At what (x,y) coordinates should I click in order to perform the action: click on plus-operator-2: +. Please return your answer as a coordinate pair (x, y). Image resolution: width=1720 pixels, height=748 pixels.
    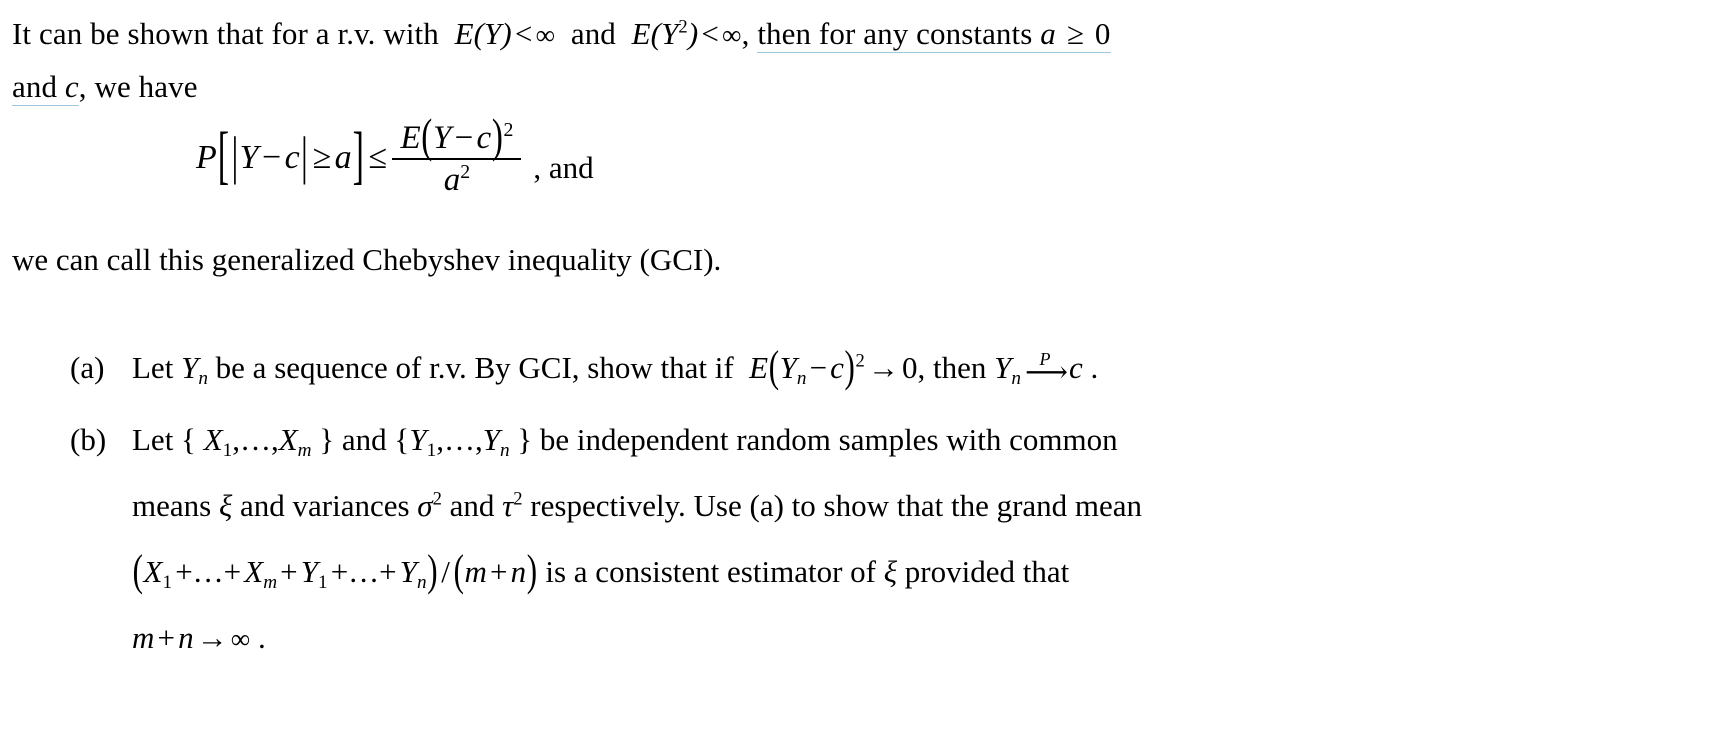
    Looking at the image, I should click on (499, 571).